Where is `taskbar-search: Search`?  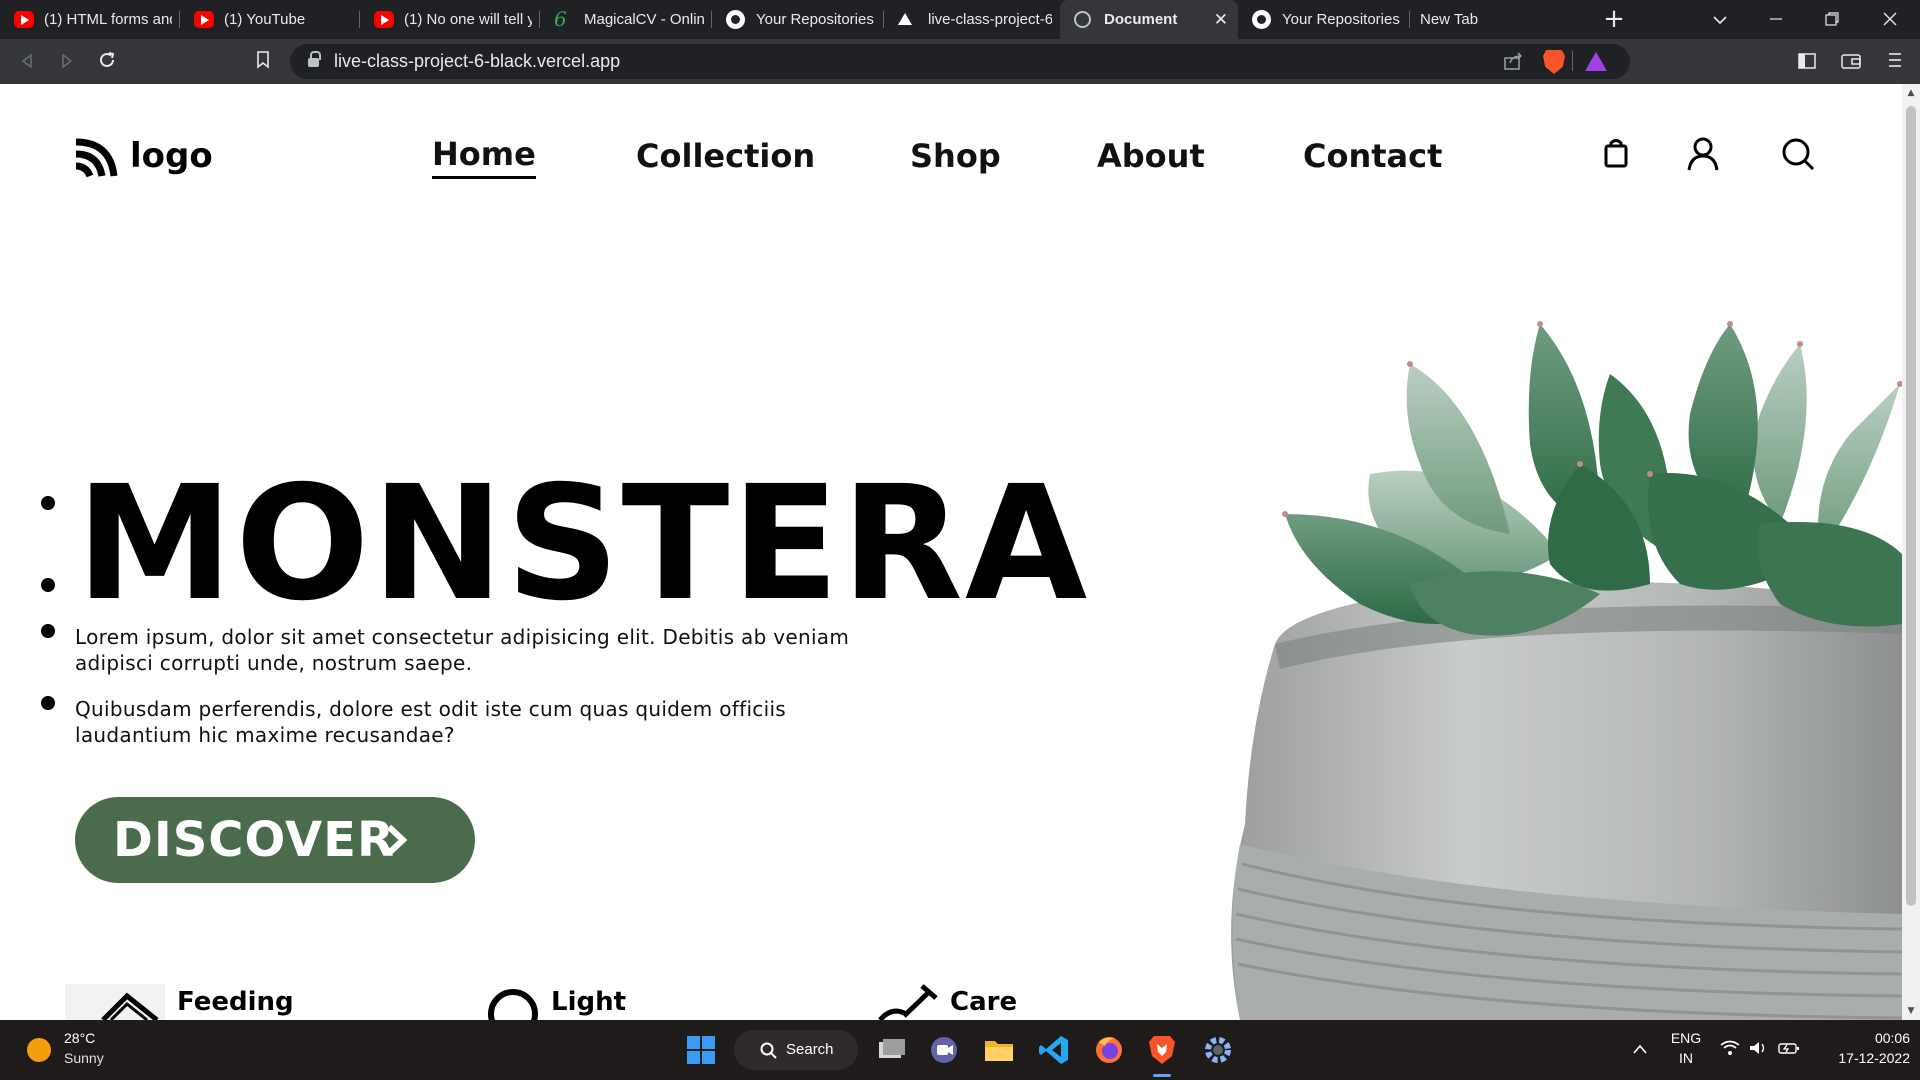 taskbar-search: Search is located at coordinates (796, 1050).